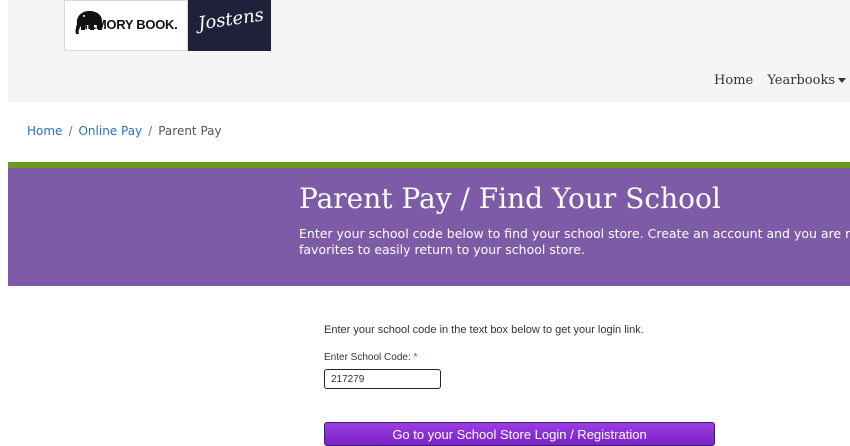 Image resolution: width=850 pixels, height=446 pixels. I want to click on breadcrumb-current: Parent Pay, so click(190, 131).